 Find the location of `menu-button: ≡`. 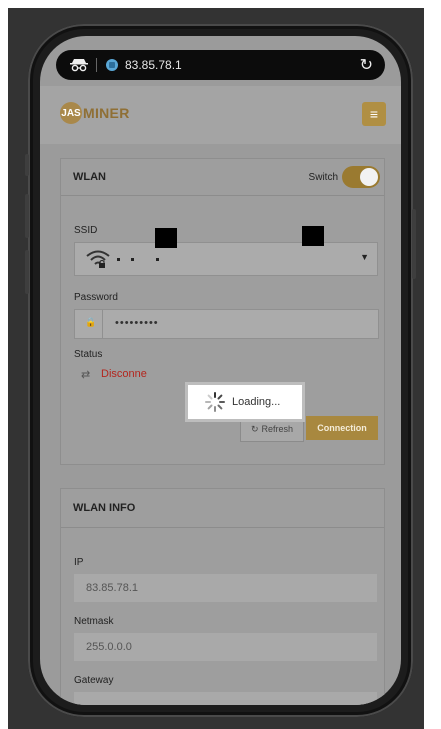

menu-button: ≡ is located at coordinates (374, 114).